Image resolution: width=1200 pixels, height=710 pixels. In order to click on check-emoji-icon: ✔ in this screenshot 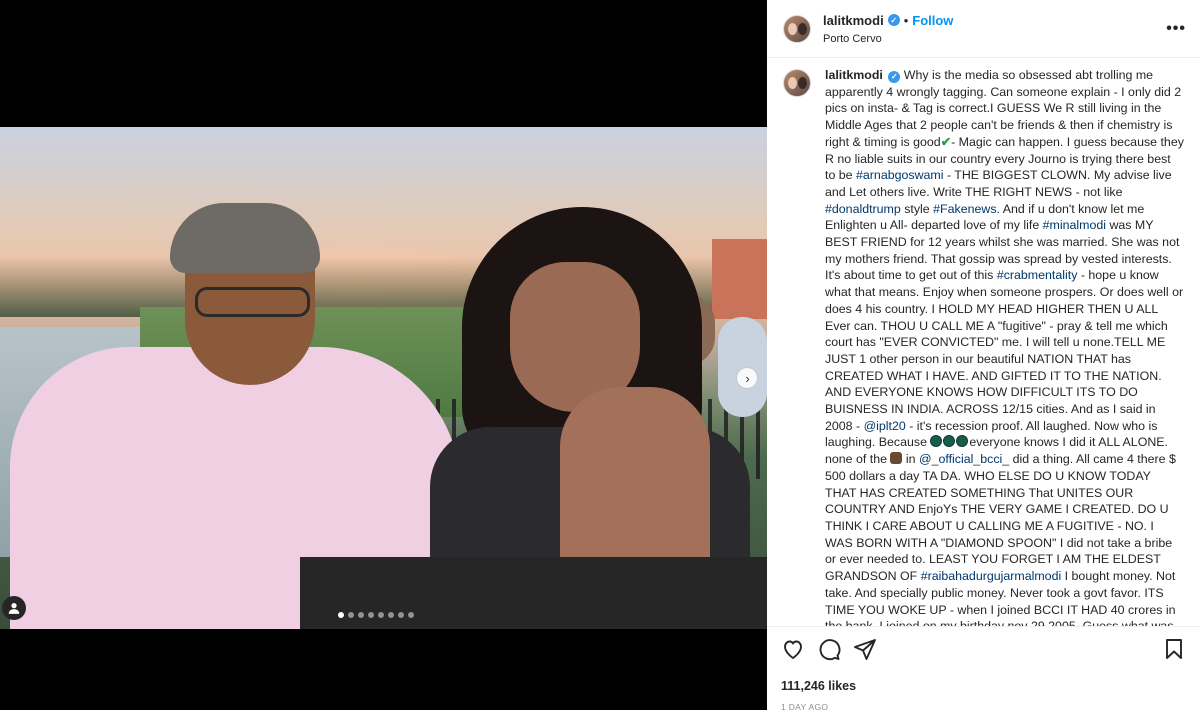, I will do `click(946, 141)`.